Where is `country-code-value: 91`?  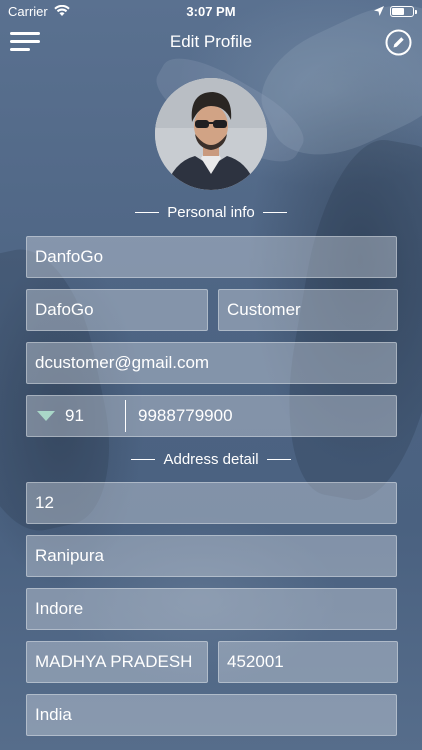 country-code-value: 91 is located at coordinates (95, 416).